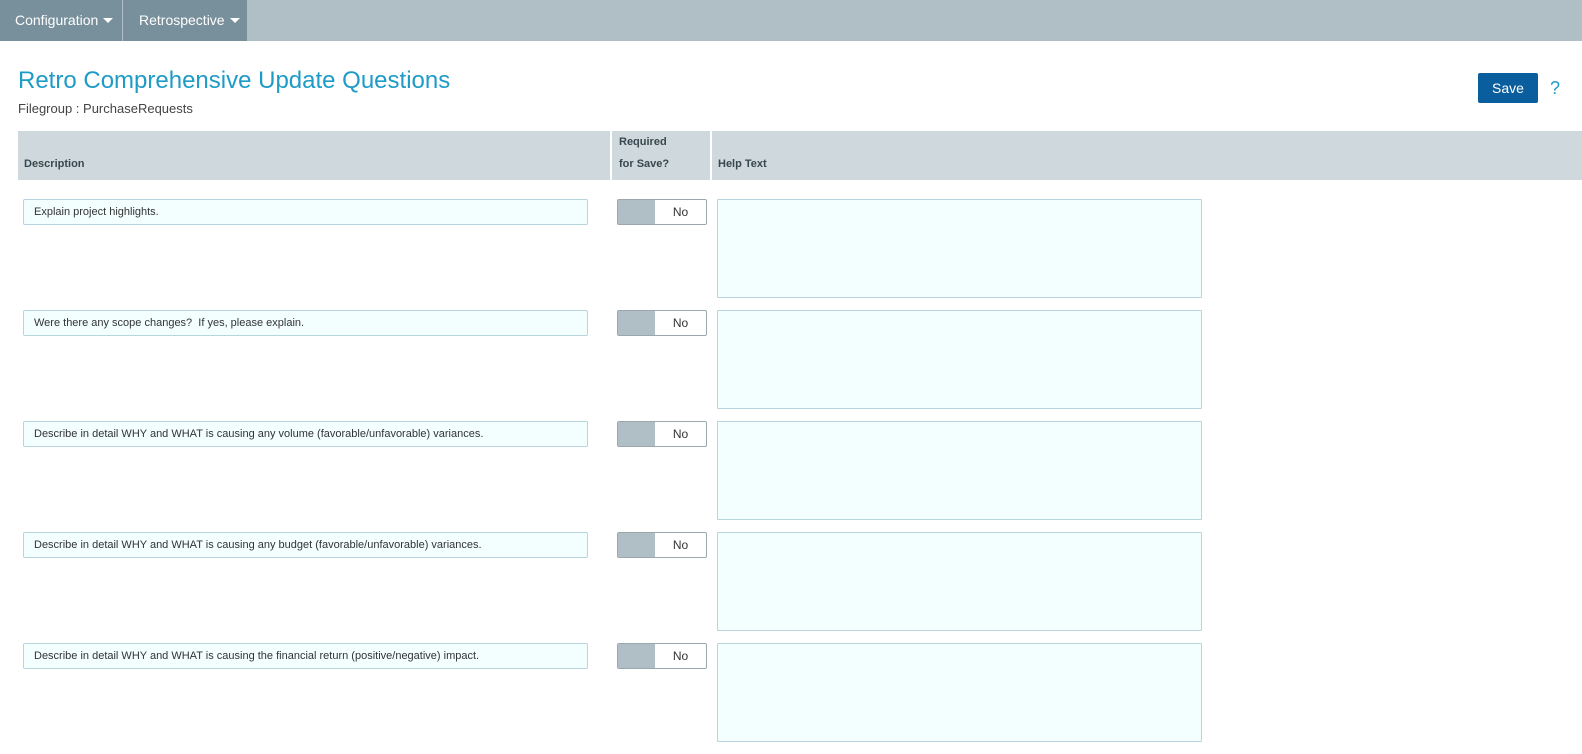 The image size is (1582, 754). What do you see at coordinates (54, 164) in the screenshot?
I see `column-header-description-label: Description` at bounding box center [54, 164].